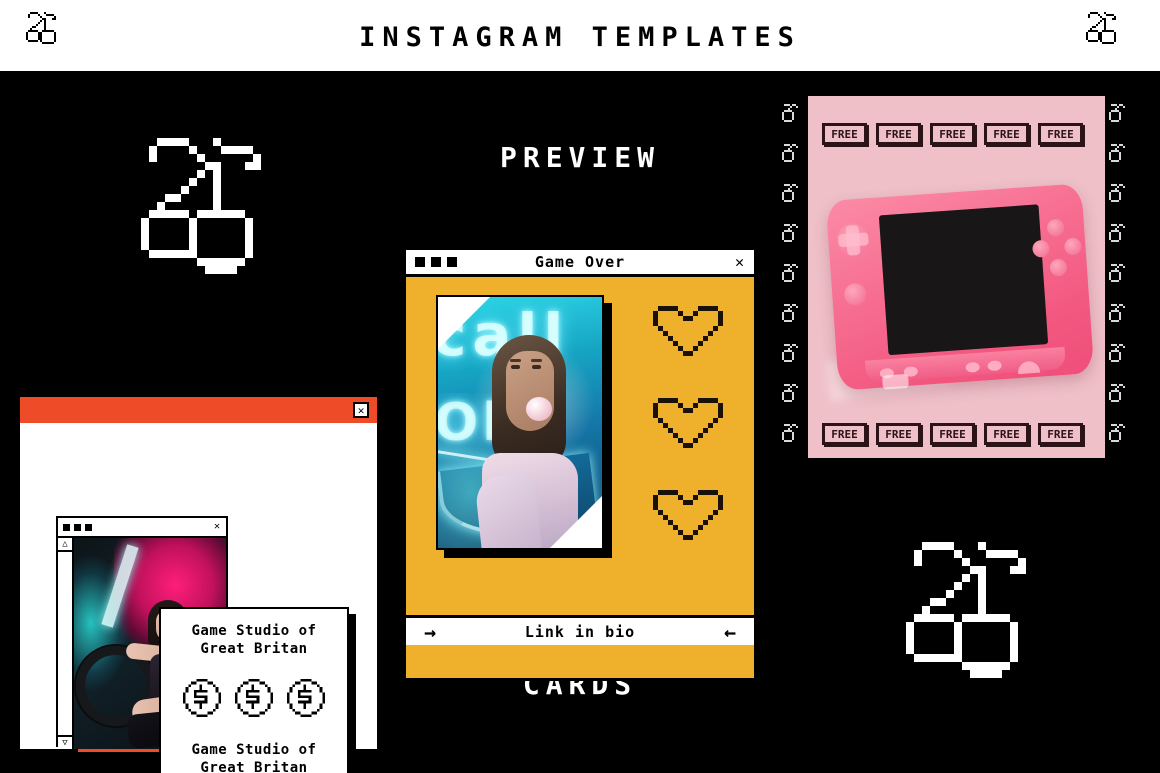 The height and width of the screenshot is (773, 1160). Describe the element at coordinates (464, 323) in the screenshot. I see `corner-cut-top-left` at that location.